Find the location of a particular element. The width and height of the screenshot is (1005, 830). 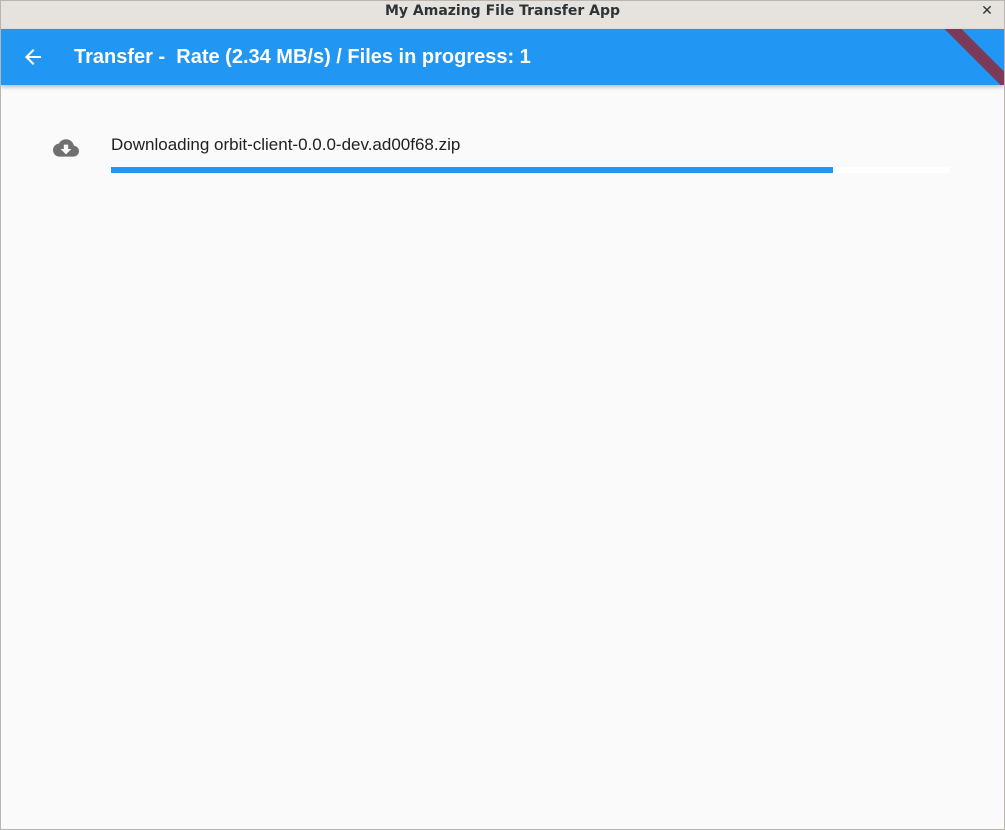

window-titlebar: My Amazing File Transfer App ✕ is located at coordinates (502, 15).